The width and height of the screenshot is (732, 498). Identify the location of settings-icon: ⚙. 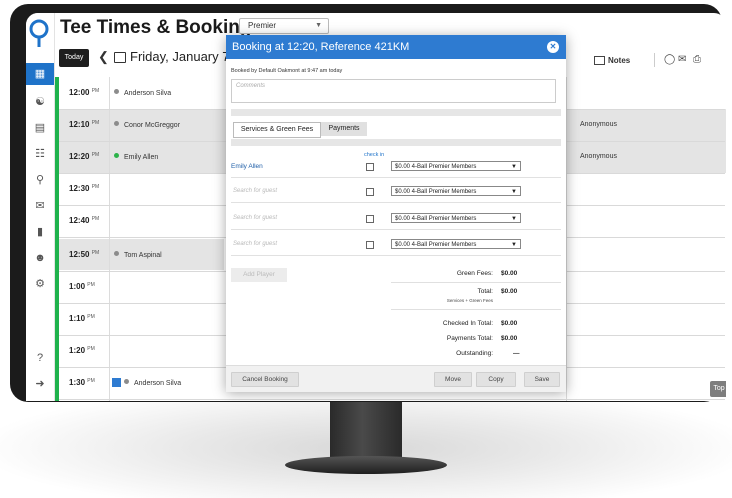
(40, 284).